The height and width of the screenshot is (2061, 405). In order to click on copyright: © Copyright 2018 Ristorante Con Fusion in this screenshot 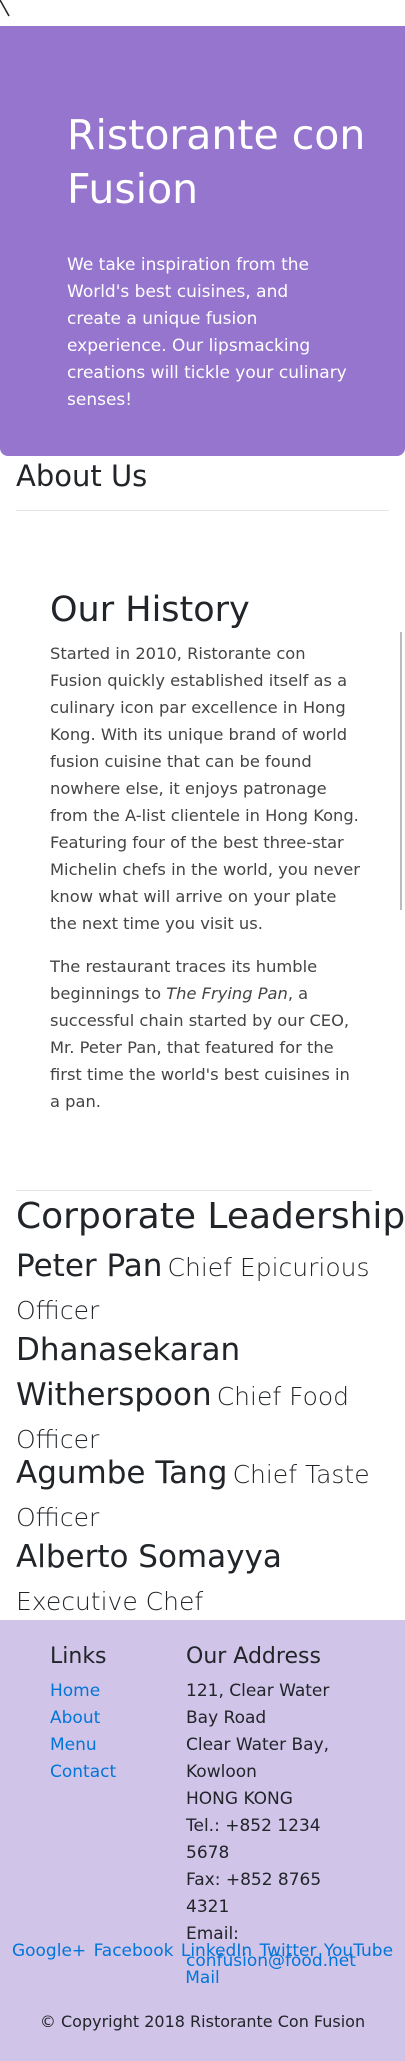, I will do `click(202, 2021)`.